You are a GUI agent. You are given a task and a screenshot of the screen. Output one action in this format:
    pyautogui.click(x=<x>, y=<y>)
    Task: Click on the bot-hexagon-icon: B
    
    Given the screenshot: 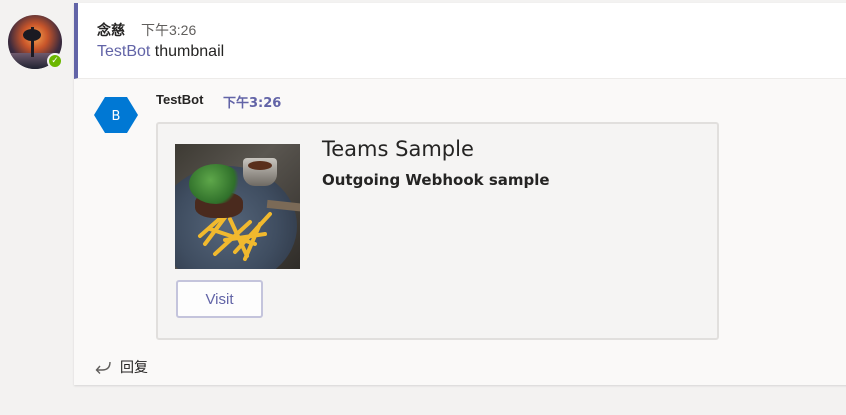 What is the action you would take?
    pyautogui.click(x=116, y=115)
    